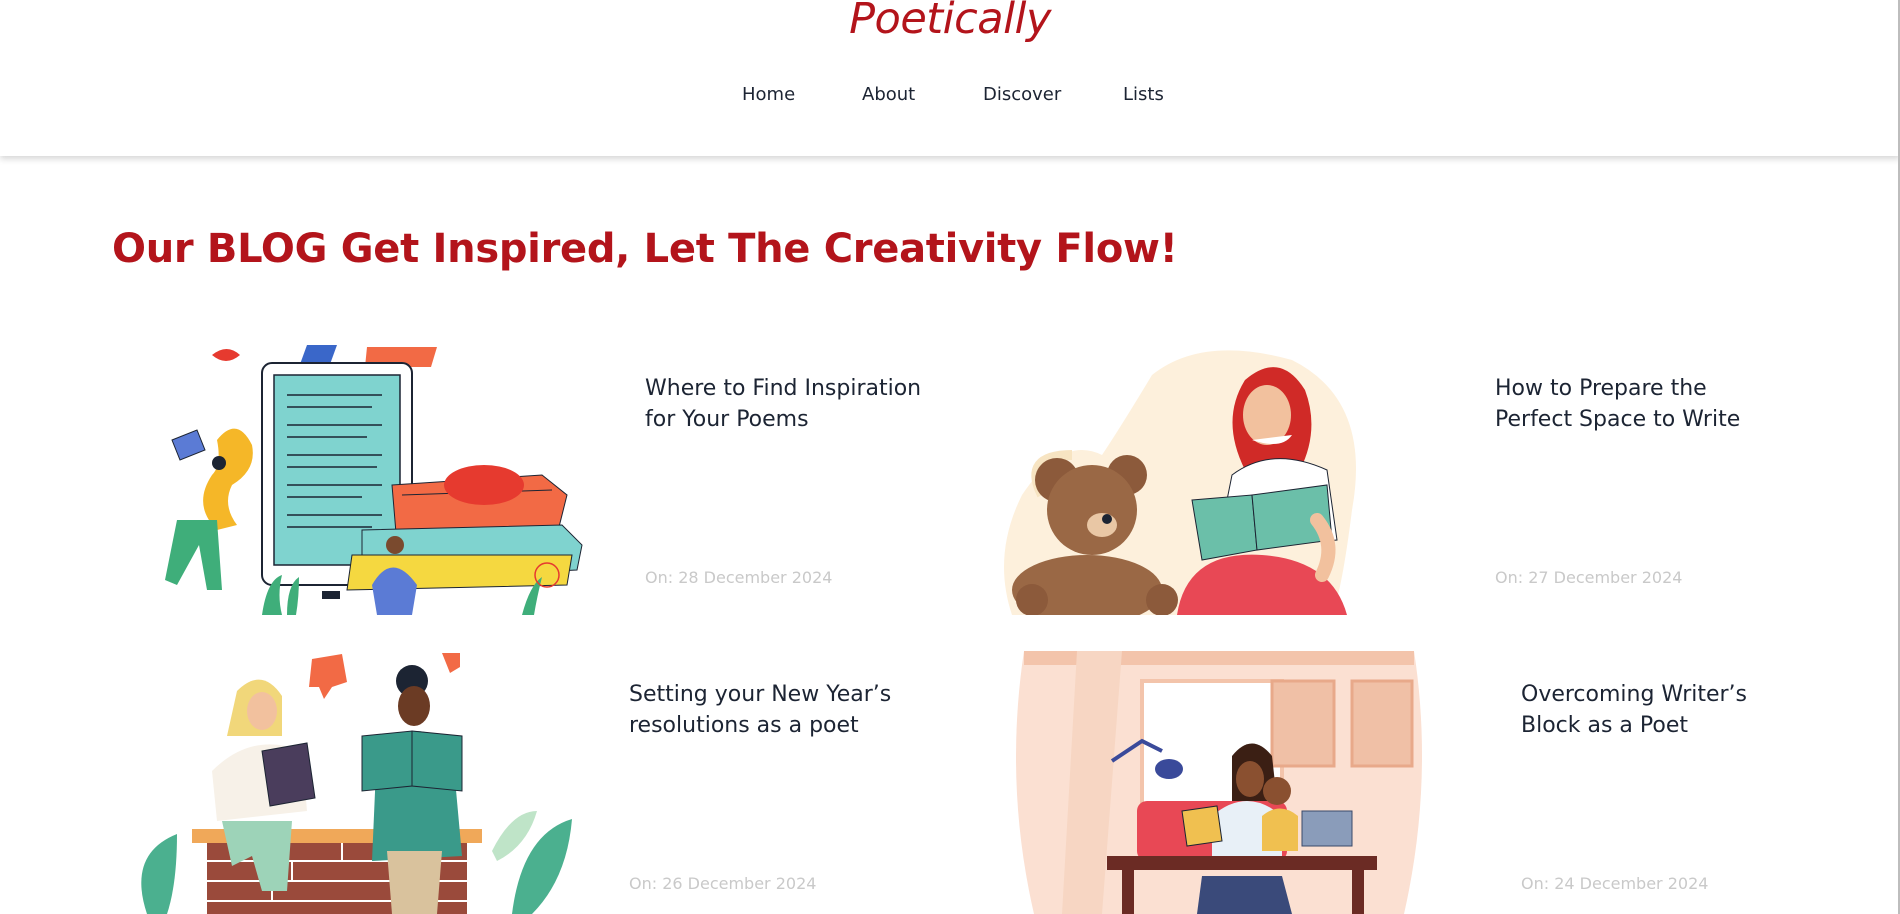  I want to click on post-date: On: 24 December 2024, so click(1615, 883).